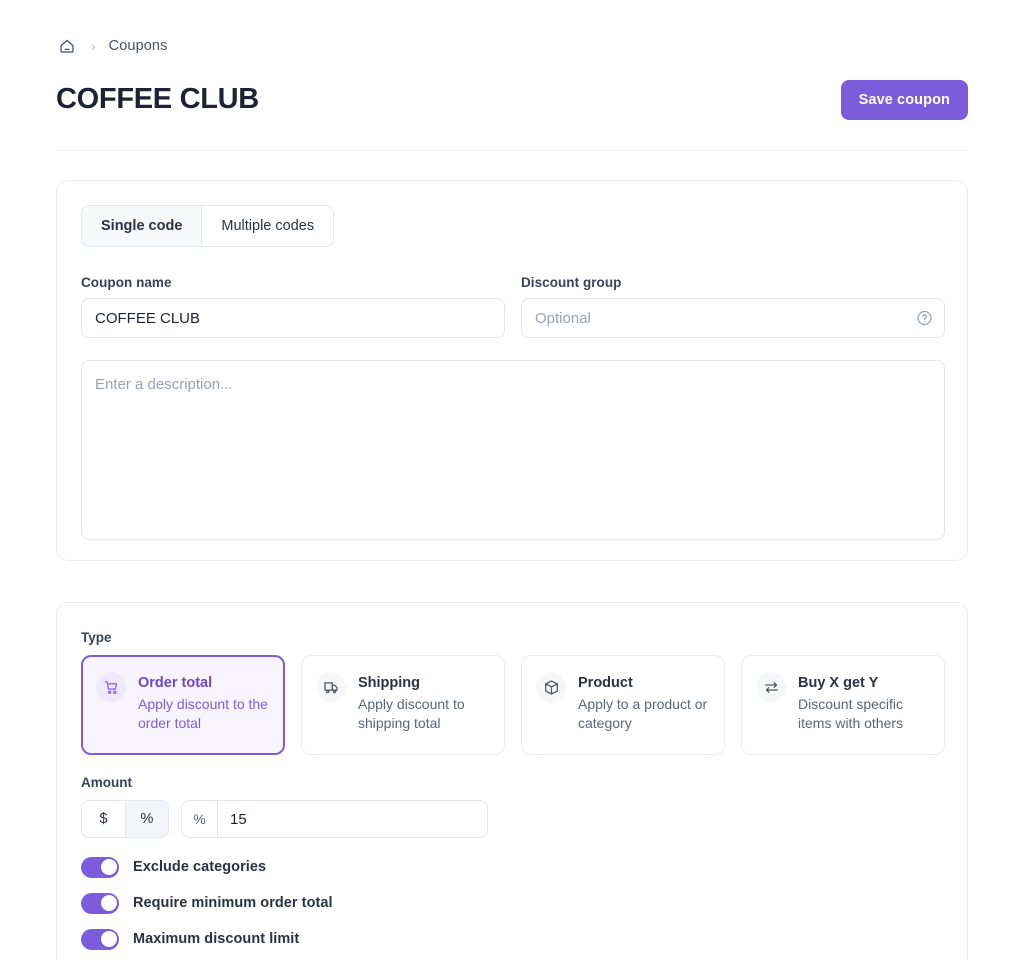  What do you see at coordinates (67, 46) in the screenshot?
I see `home-icon` at bounding box center [67, 46].